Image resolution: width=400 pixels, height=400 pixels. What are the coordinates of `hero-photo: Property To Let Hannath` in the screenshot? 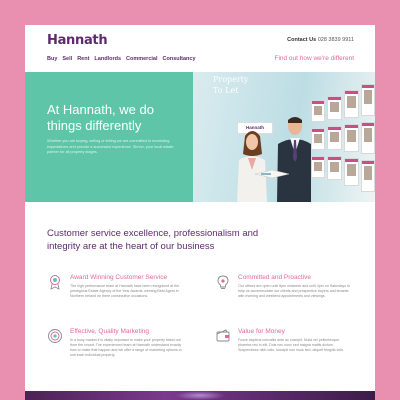 It's located at (284, 137).